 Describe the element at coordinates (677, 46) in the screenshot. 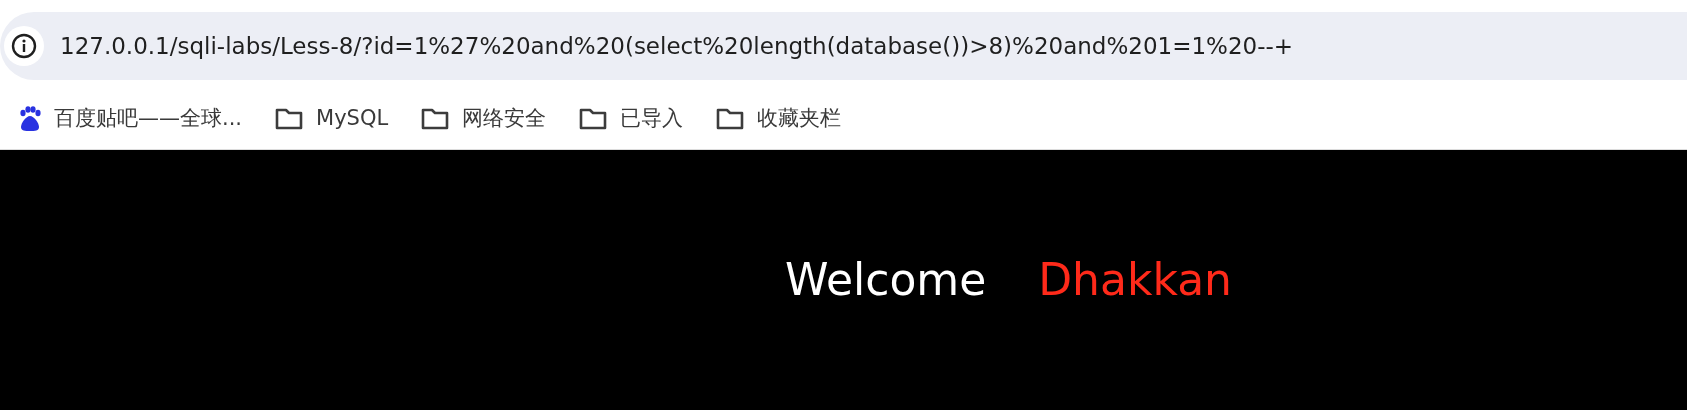

I see `url-text: 127.0.0.1/sqli-labs/Less-8/?id=1%27%20and%20(select%20length(database())>8)%20and%201=1%20--+` at that location.